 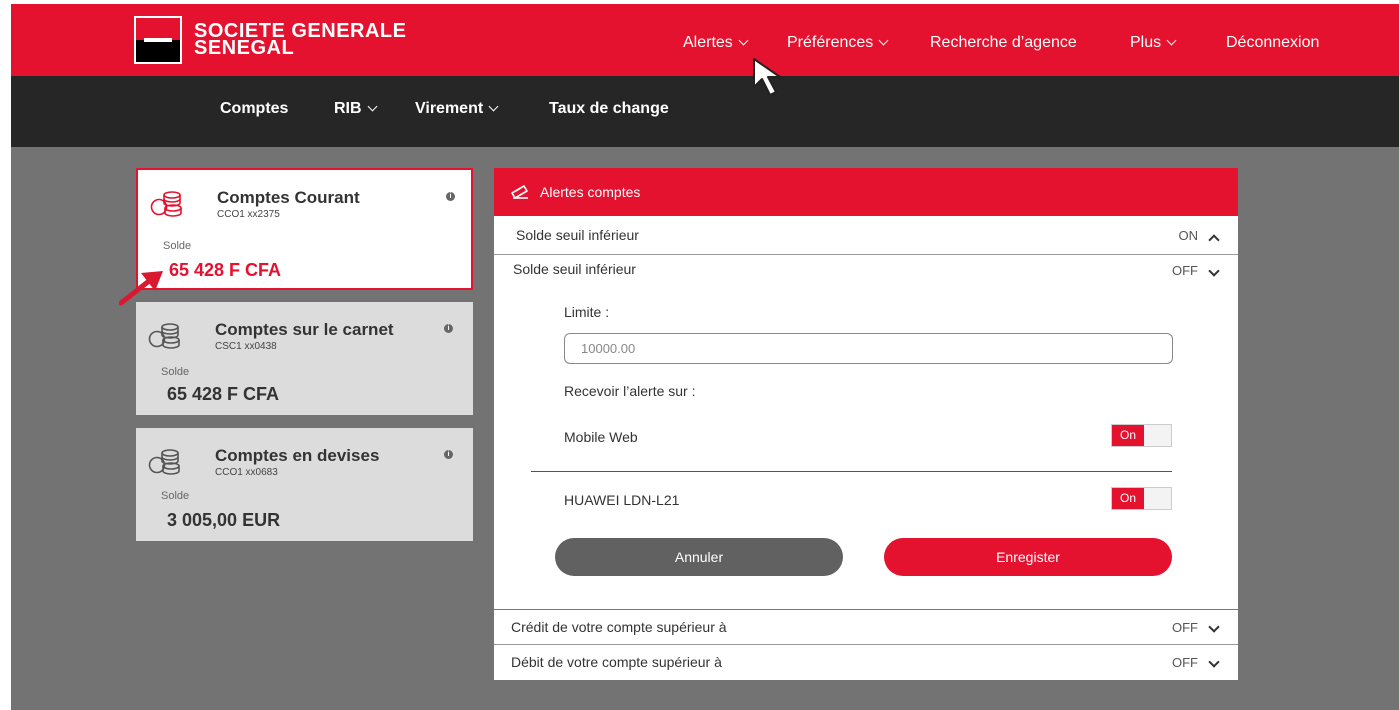 I want to click on save-button: Enregister, so click(x=1028, y=557).